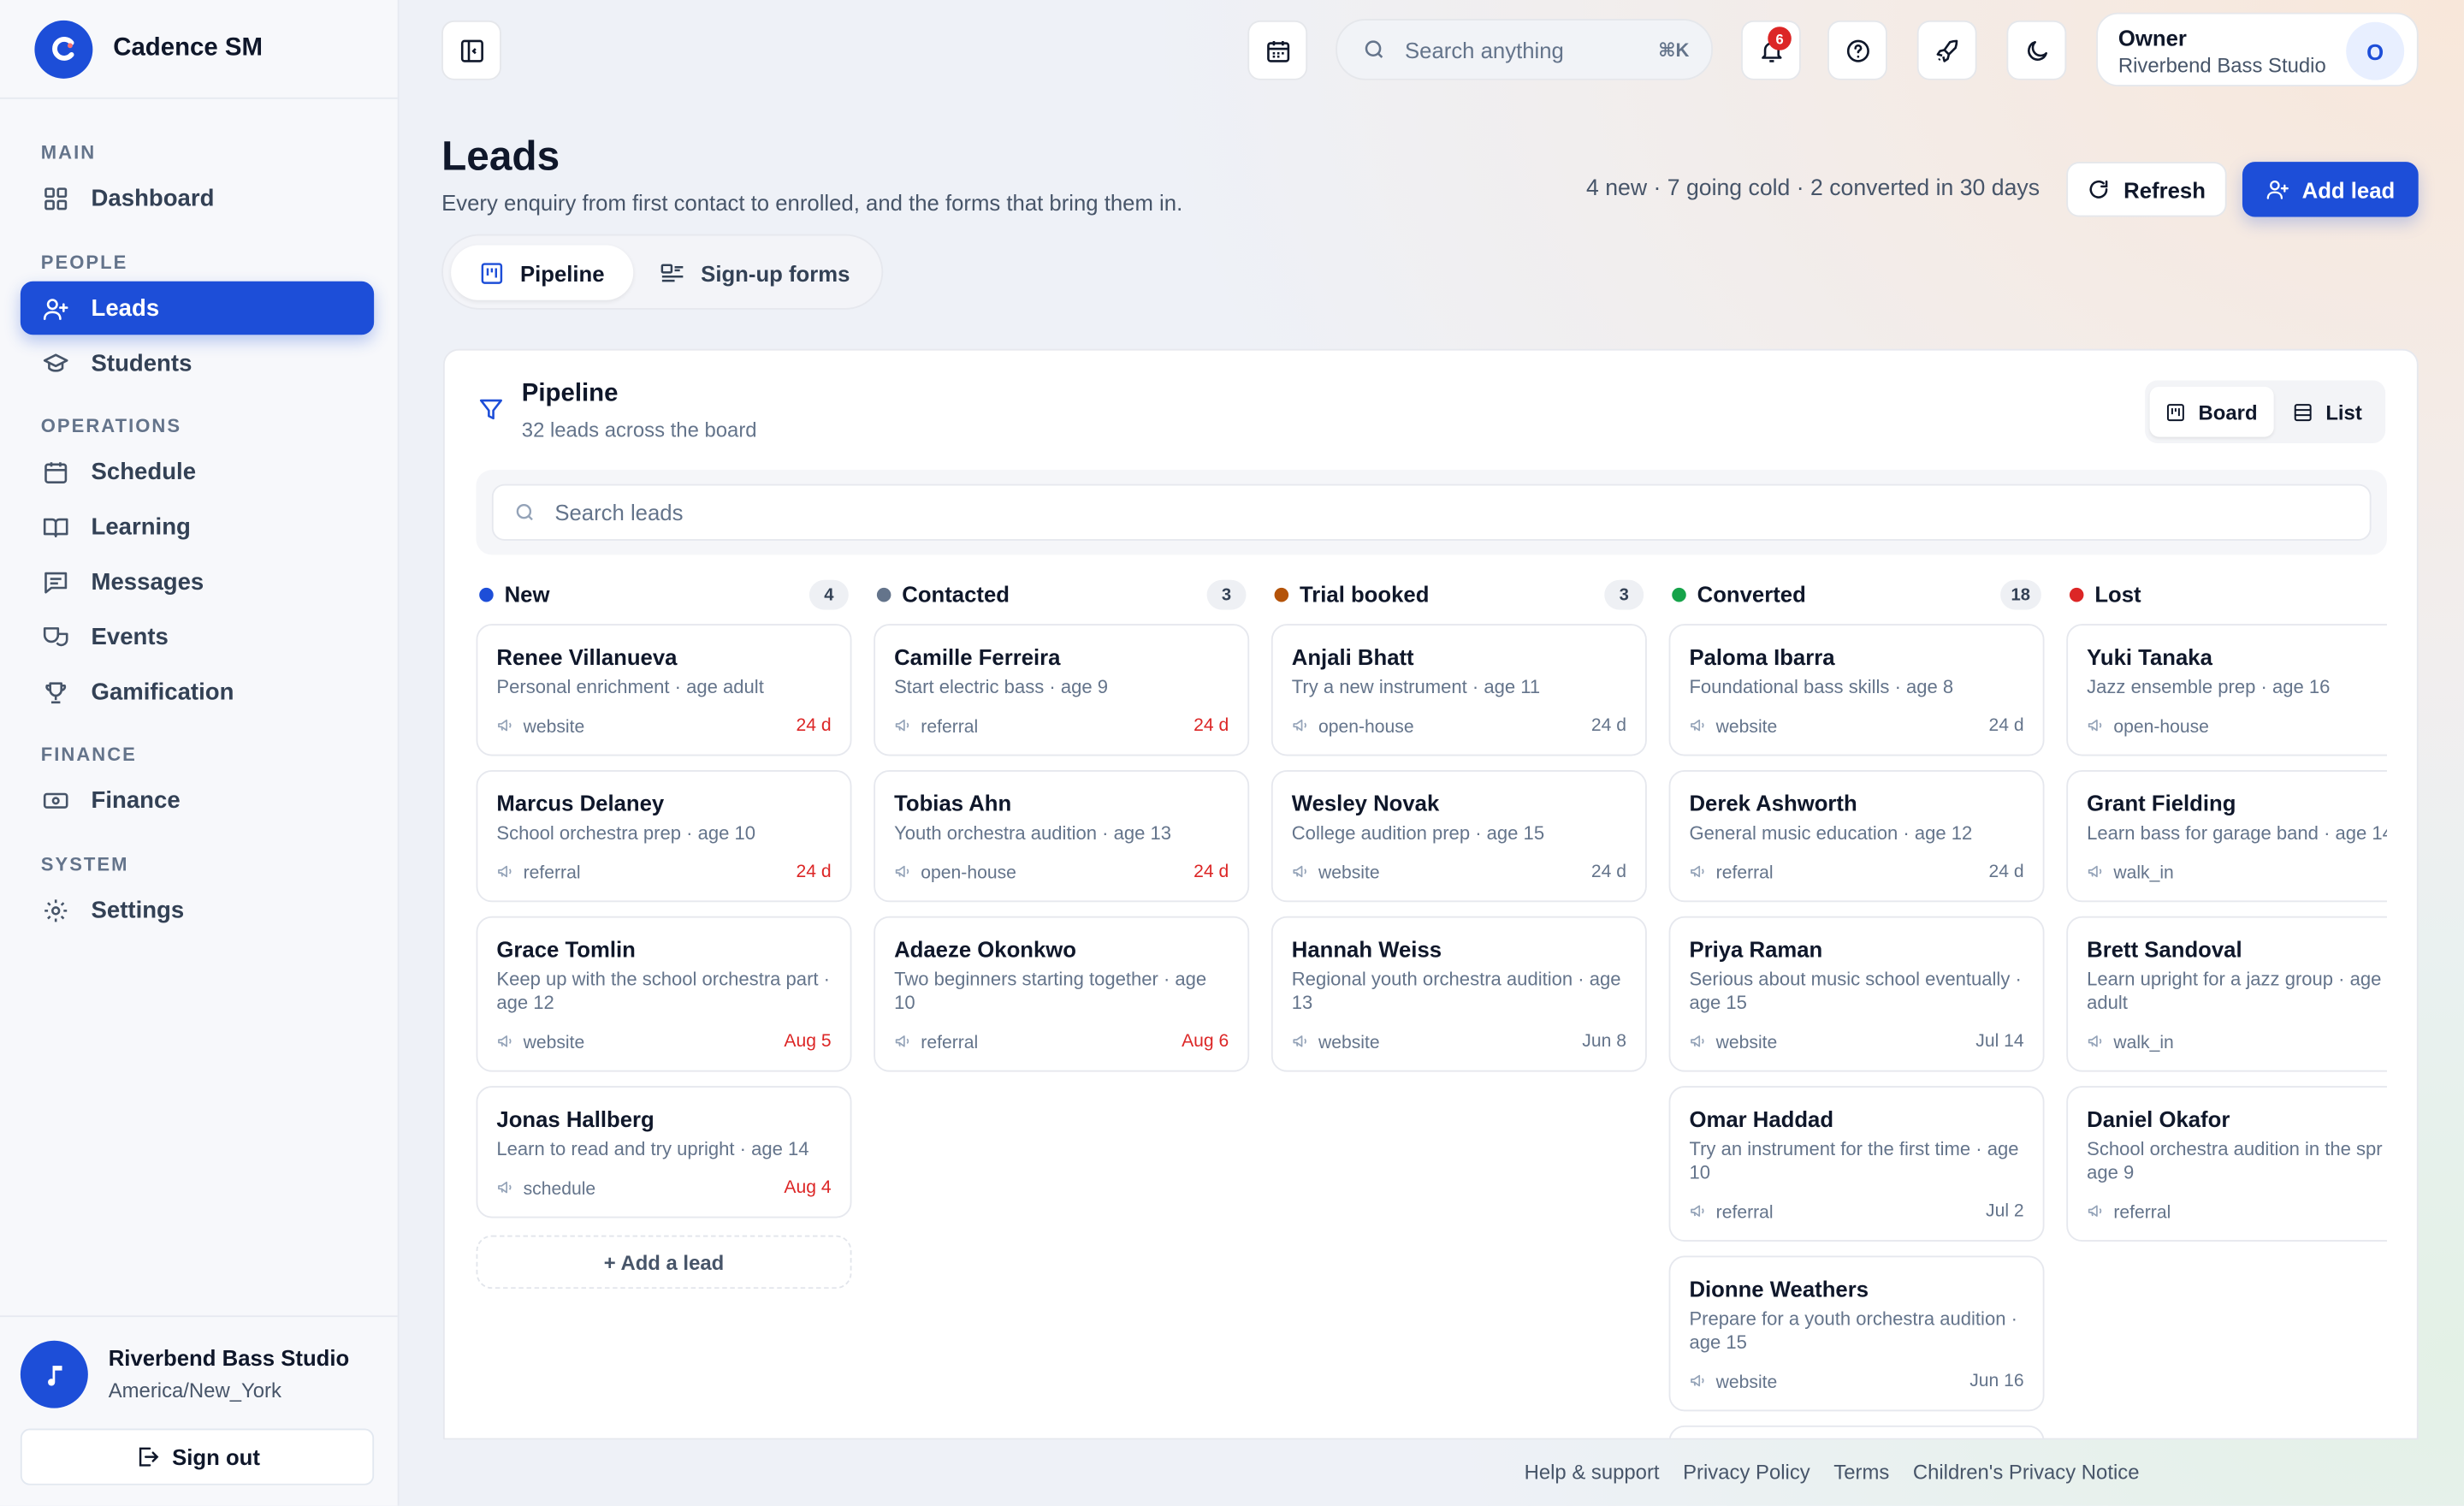  Describe the element at coordinates (1205, 1042) in the screenshot. I see `lead-age: Aug 6` at that location.